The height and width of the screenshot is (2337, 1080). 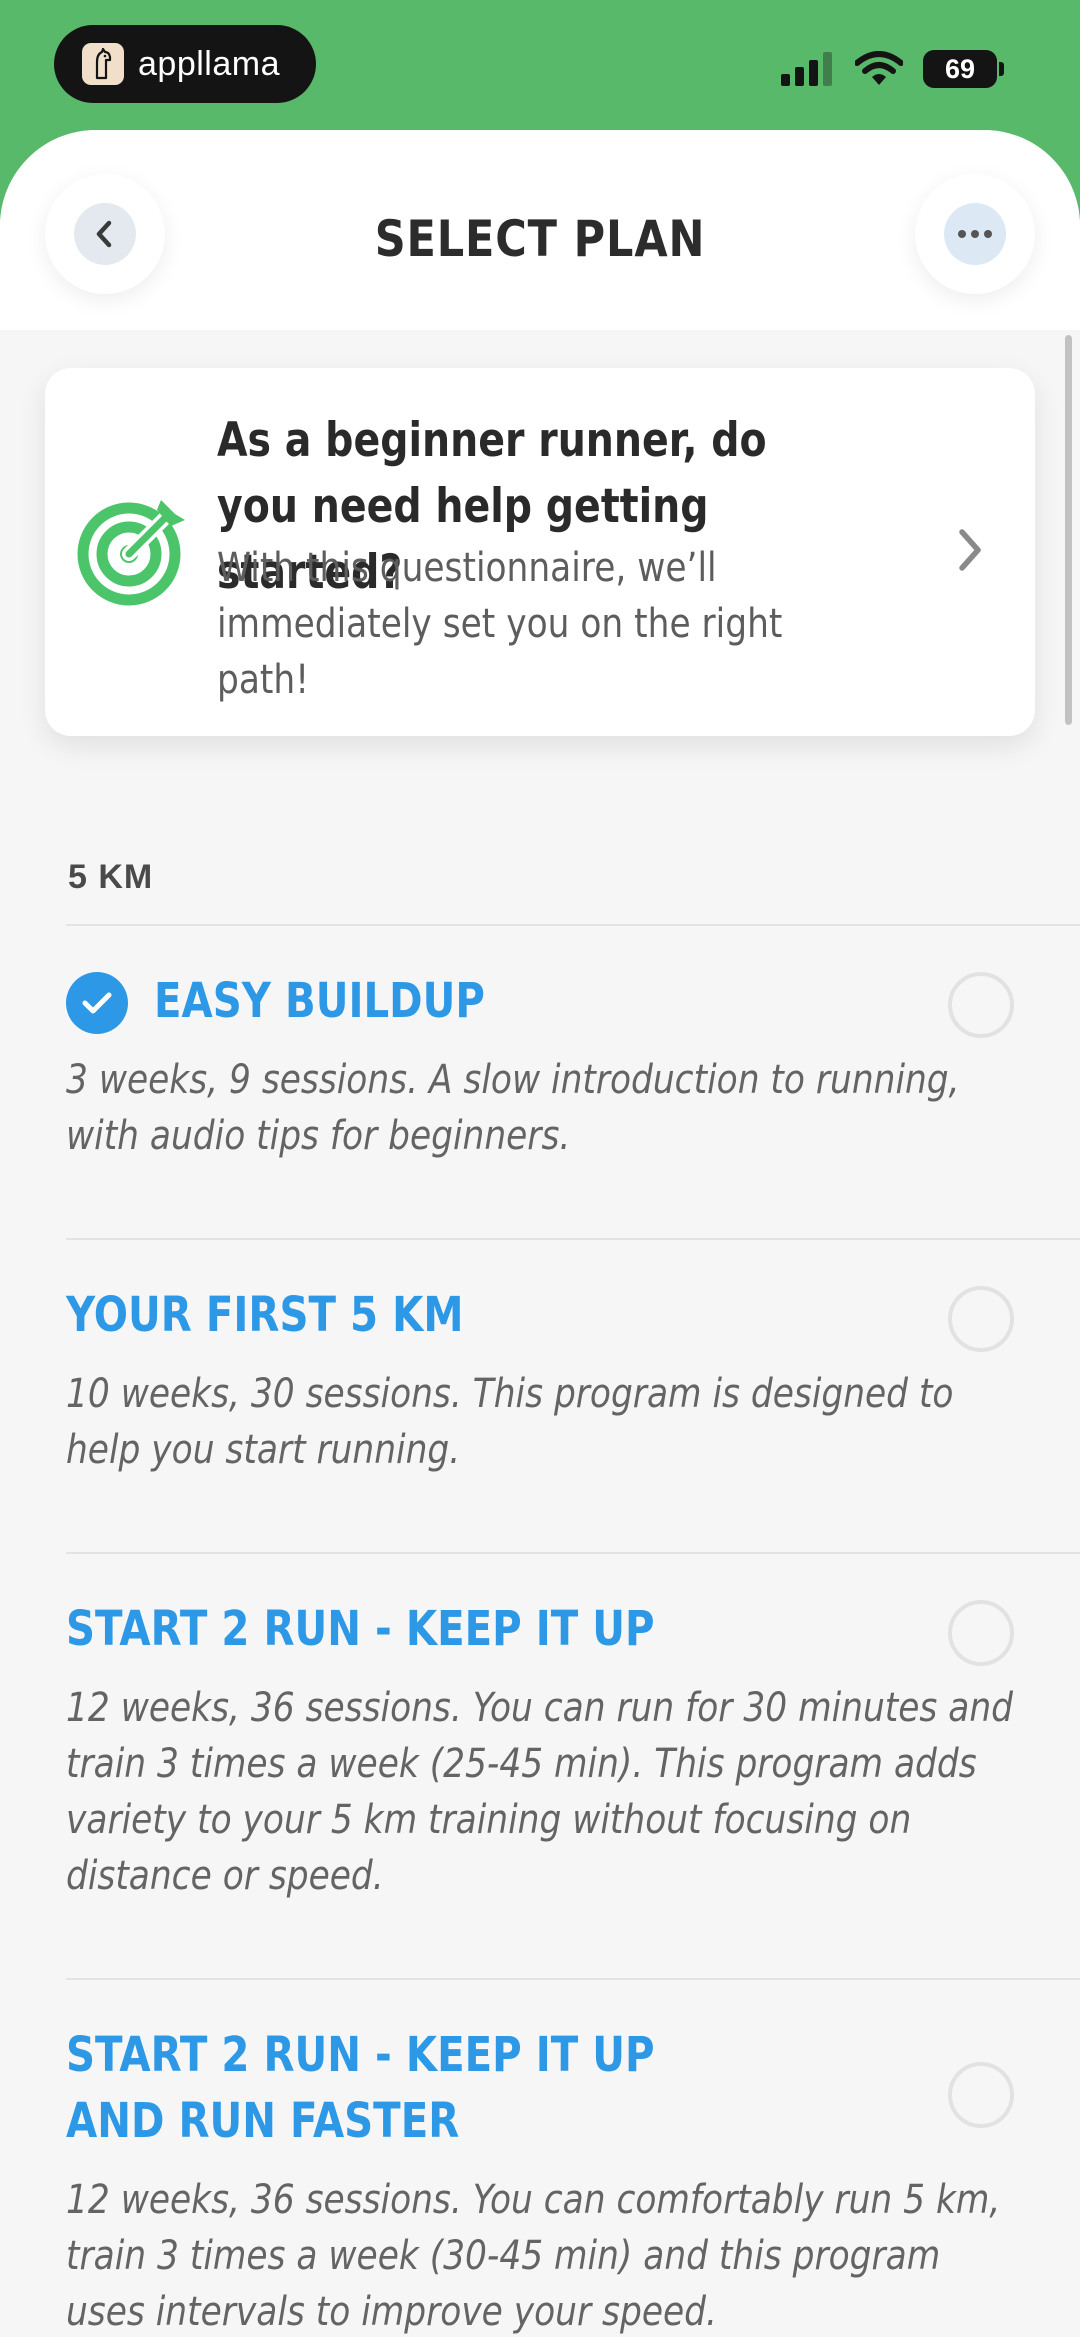 I want to click on brand-pill: appllama, so click(x=185, y=64).